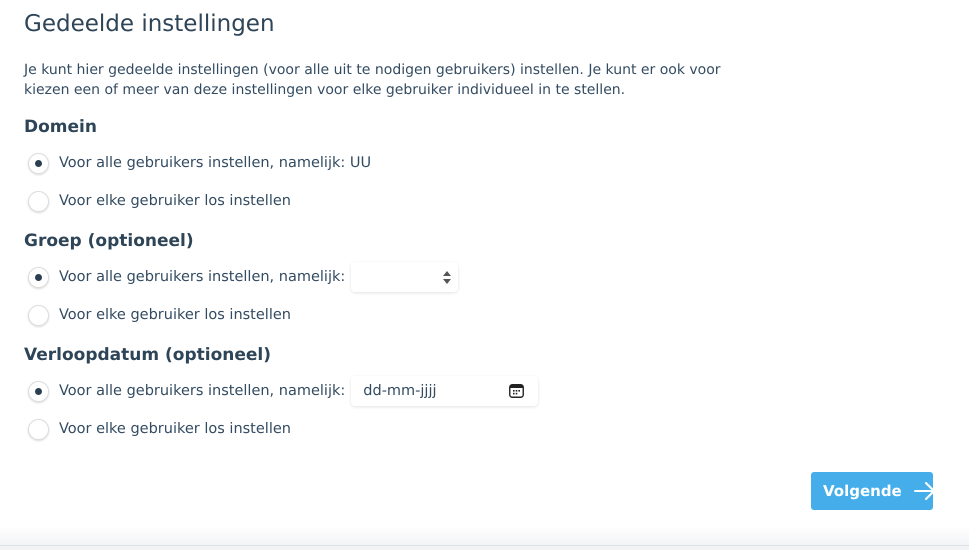  I want to click on intro-text: Je kunt hier gedeelde instellingen (voor alle uit te nodigen gebruikers) instellen. Je kunt er ook voor kiezen een of meer van deze instellingen voor elke gebruiker individueel in te stellen., so click(373, 80).